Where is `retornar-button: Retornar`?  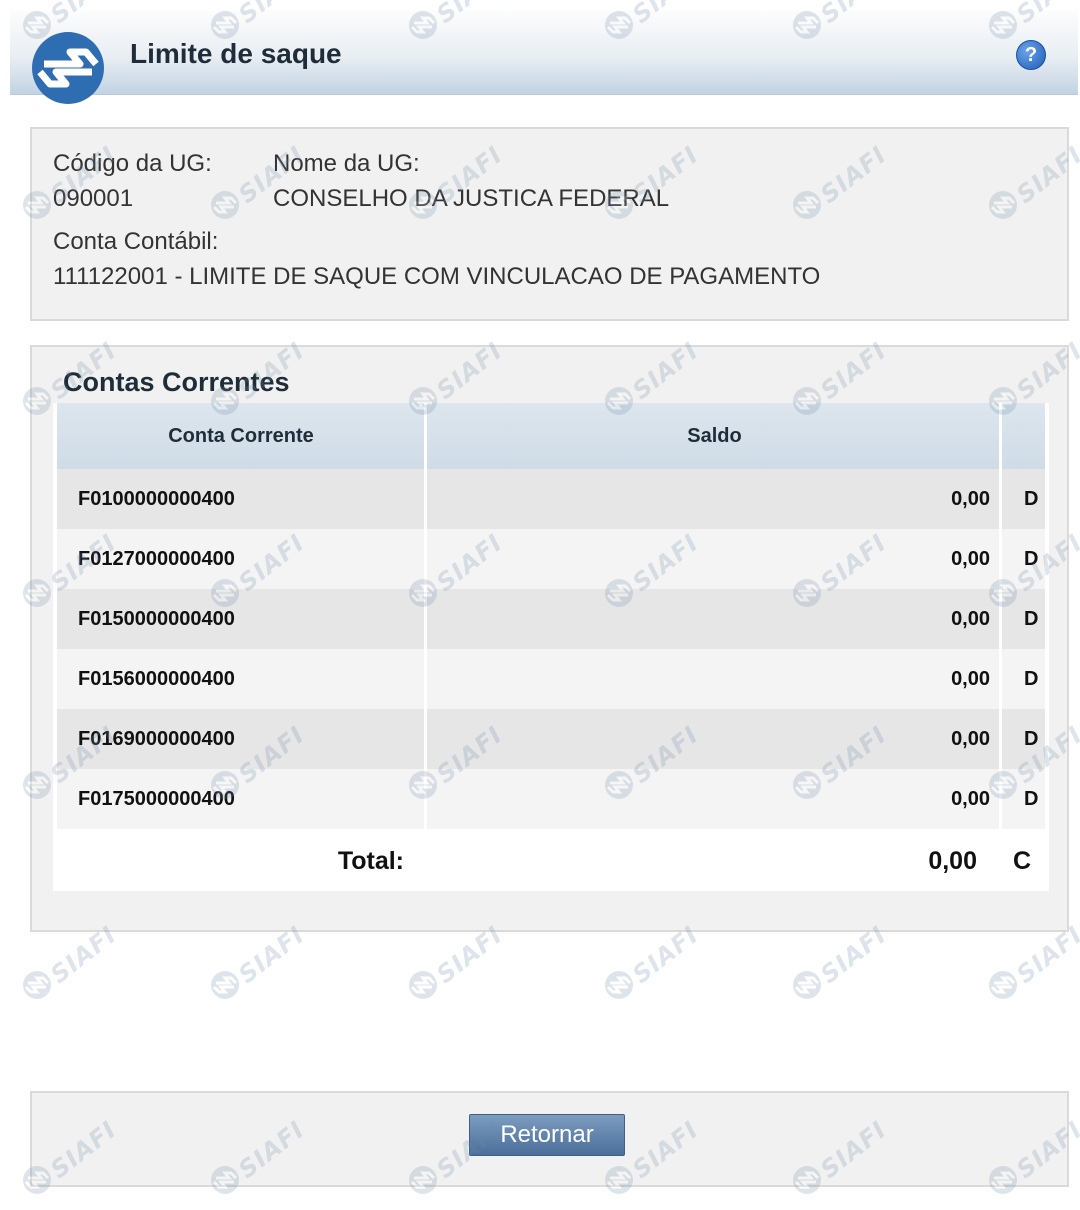
retornar-button: Retornar is located at coordinates (547, 1135).